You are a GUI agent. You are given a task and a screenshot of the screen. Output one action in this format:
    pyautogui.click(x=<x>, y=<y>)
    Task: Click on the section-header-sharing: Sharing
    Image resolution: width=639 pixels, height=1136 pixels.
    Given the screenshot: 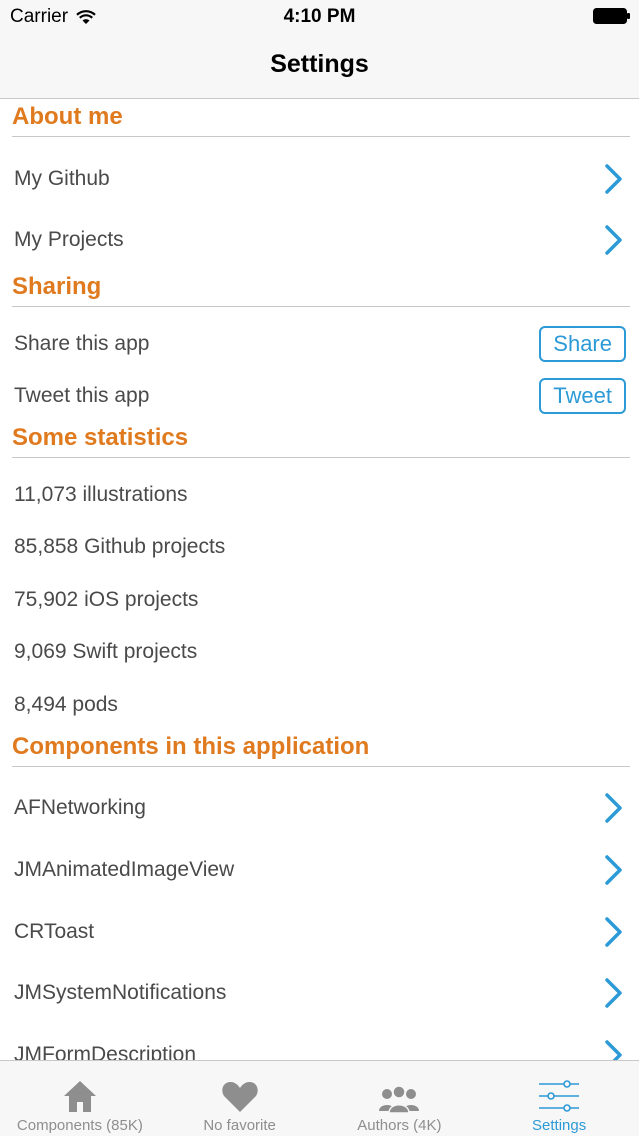 What is the action you would take?
    pyautogui.click(x=321, y=289)
    